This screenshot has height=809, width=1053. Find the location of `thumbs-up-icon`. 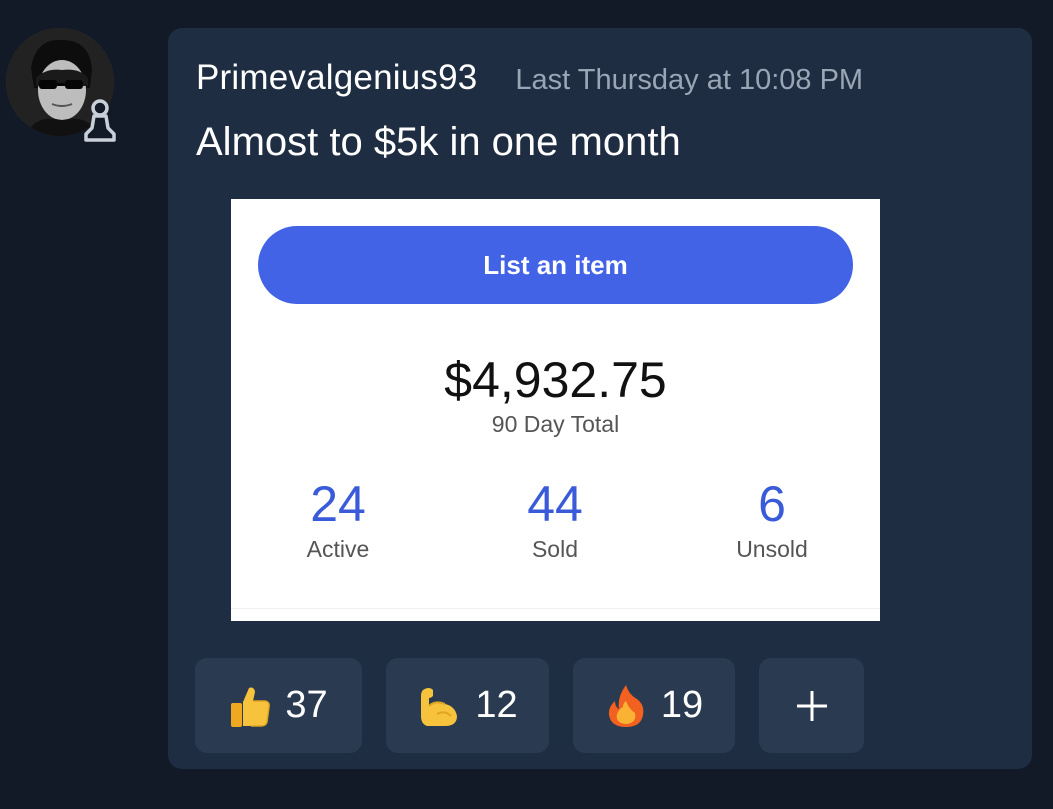

thumbs-up-icon is located at coordinates (251, 707).